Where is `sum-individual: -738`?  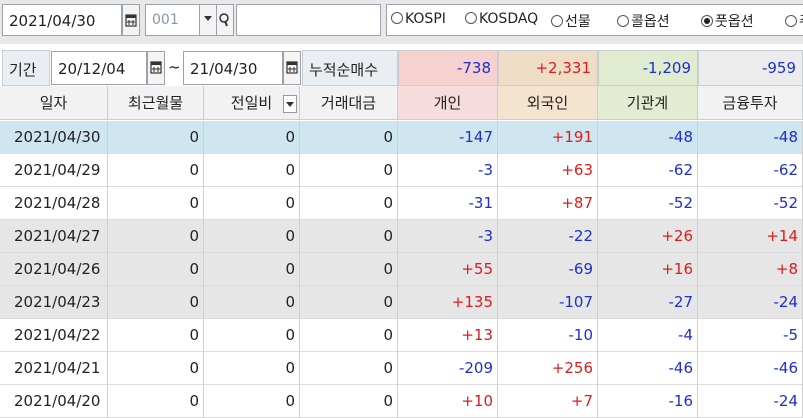
sum-individual: -738 is located at coordinates (448, 68).